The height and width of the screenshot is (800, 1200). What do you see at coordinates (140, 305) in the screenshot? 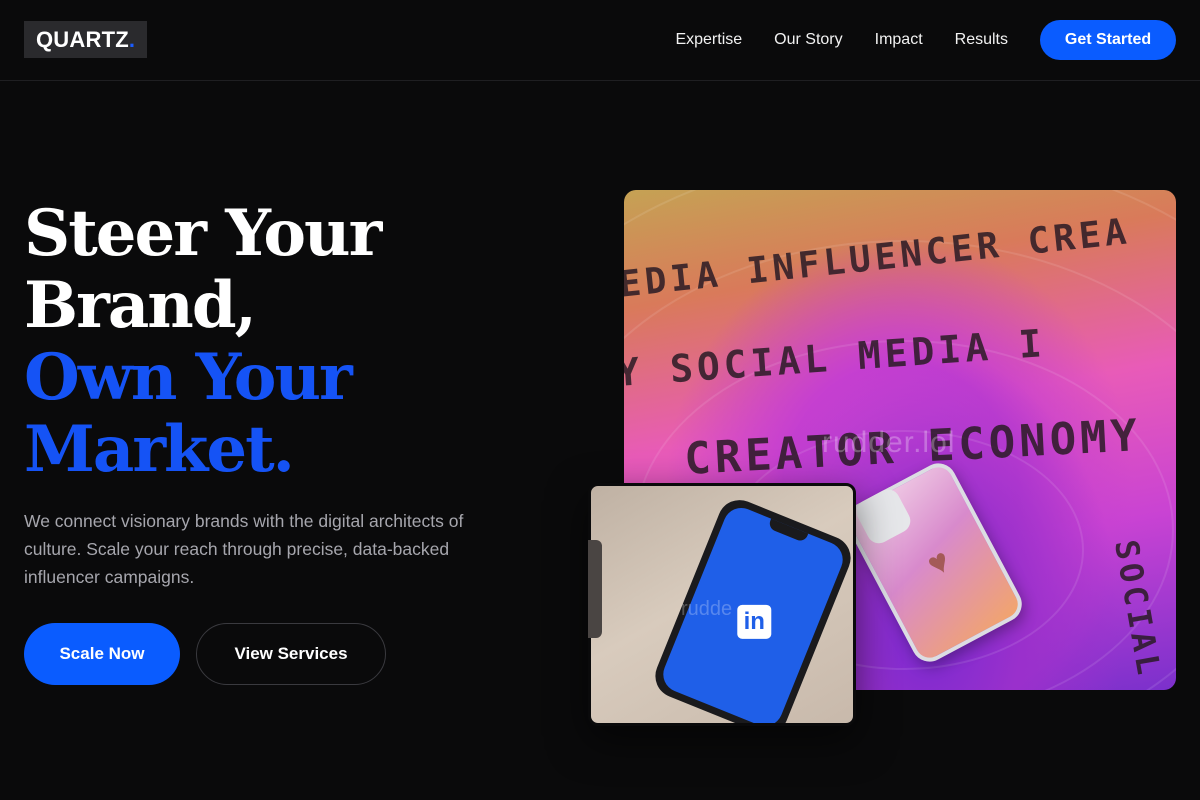
I see `headline-line-2: Brand,` at bounding box center [140, 305].